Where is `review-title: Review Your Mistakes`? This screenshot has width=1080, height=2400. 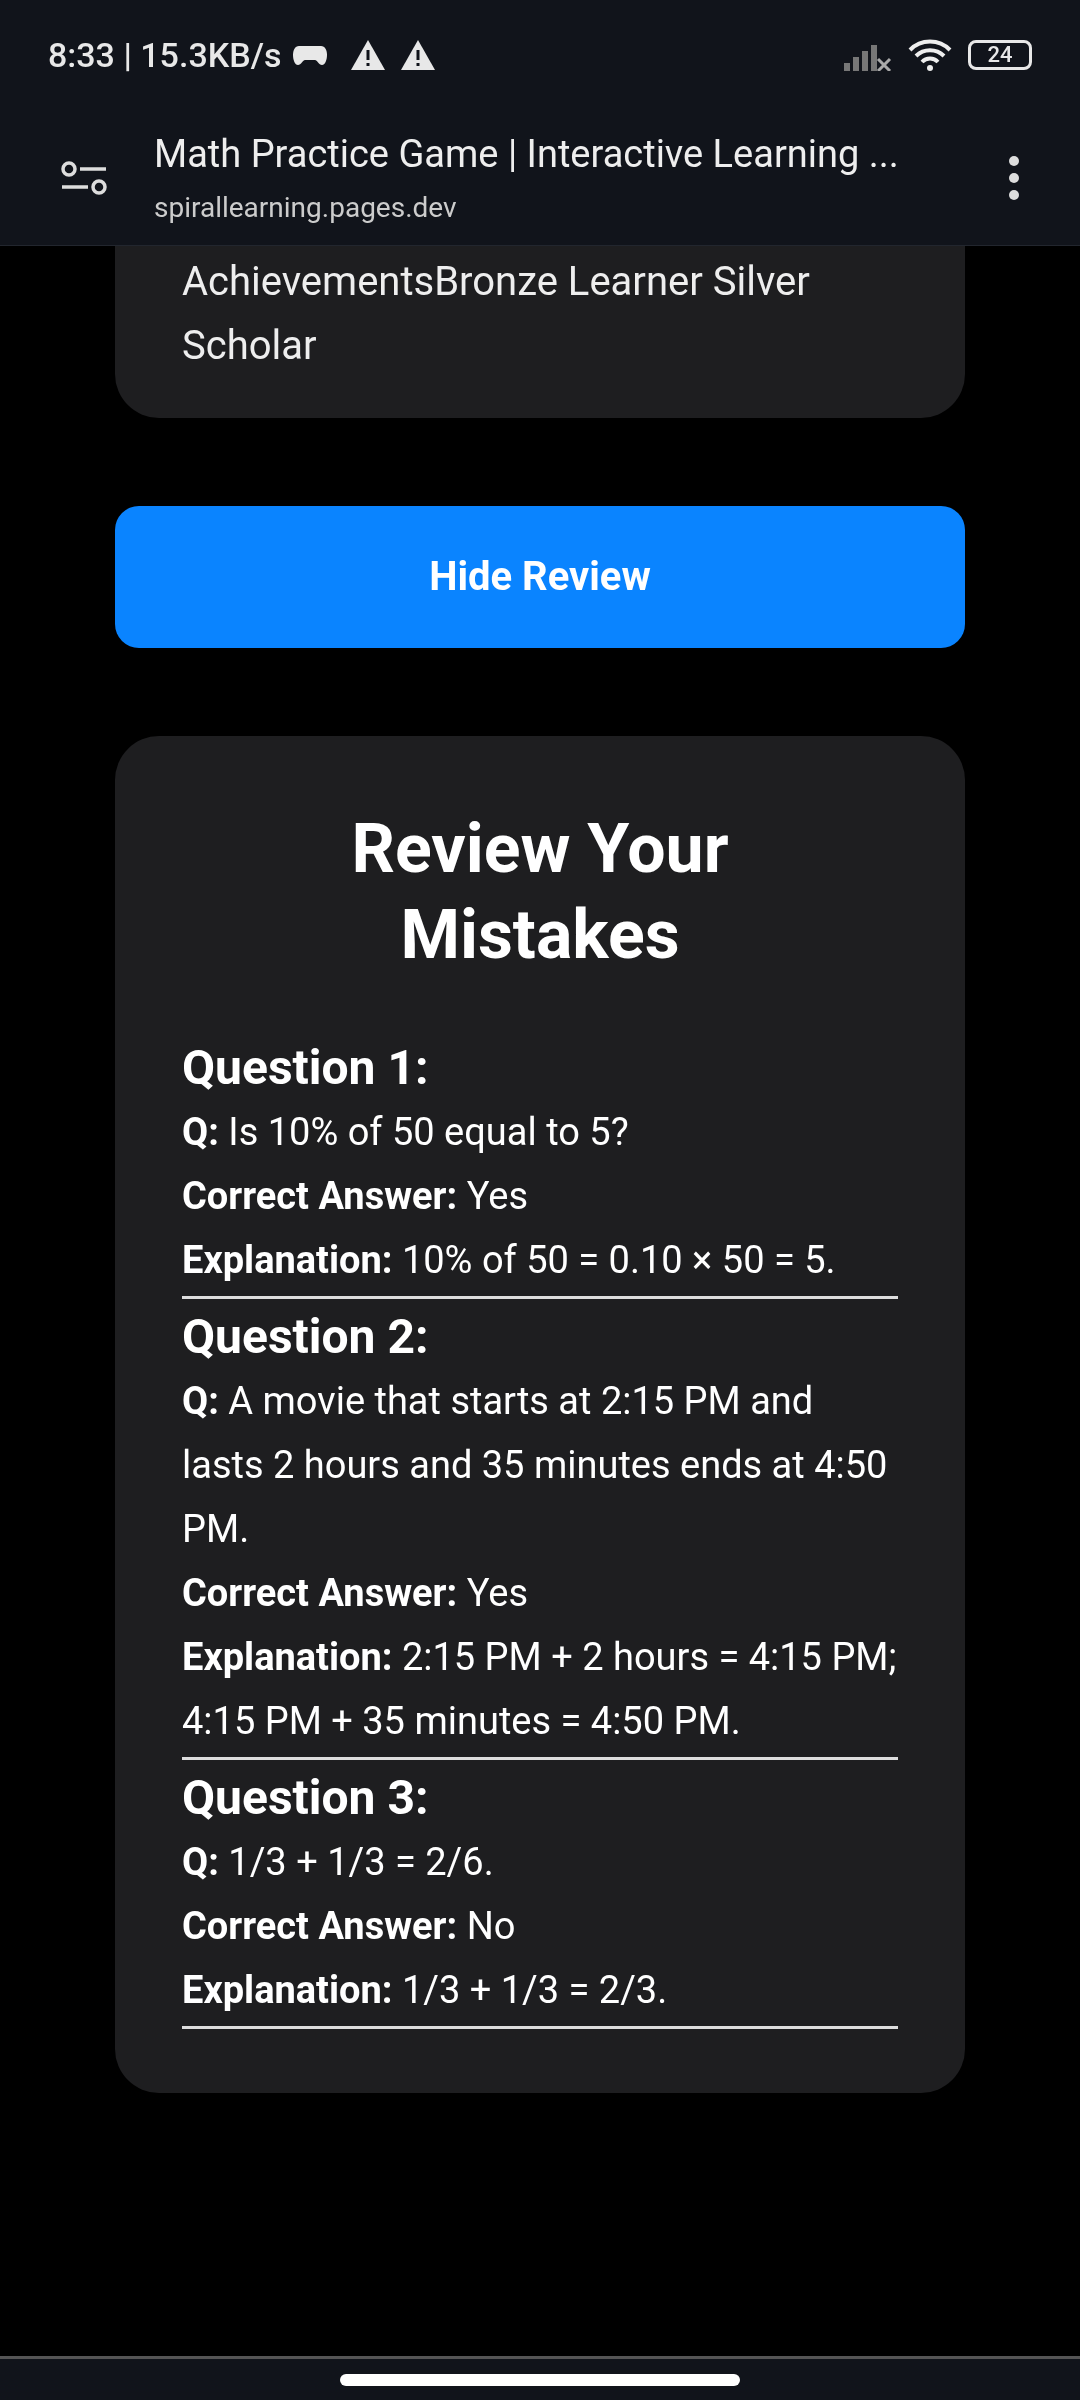 review-title: Review Your Mistakes is located at coordinates (540, 892).